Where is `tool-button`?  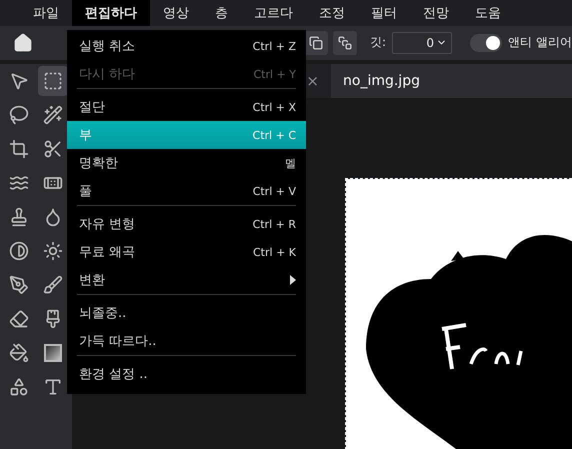 tool-button is located at coordinates (53, 81).